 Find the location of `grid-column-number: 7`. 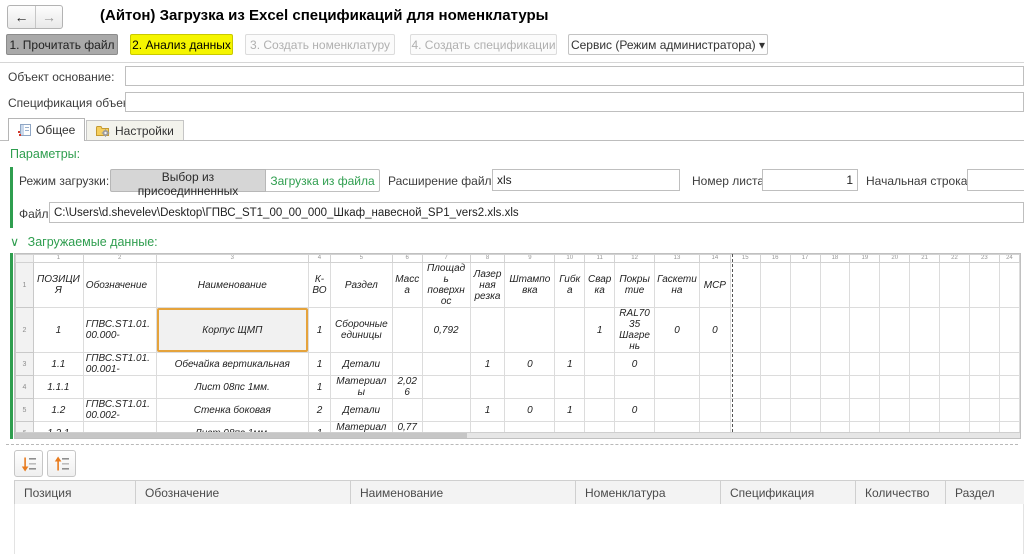

grid-column-number: 7 is located at coordinates (446, 258).